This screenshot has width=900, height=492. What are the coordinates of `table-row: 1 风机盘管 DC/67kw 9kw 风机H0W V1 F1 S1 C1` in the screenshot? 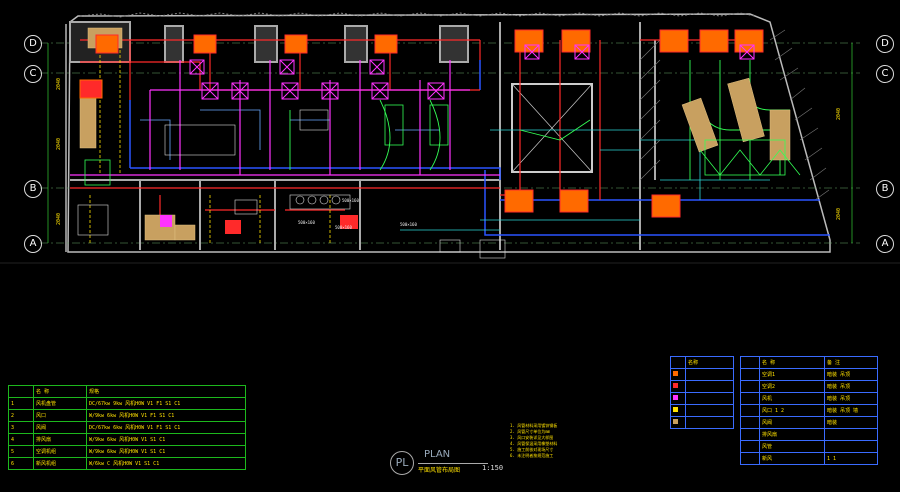 It's located at (127, 403).